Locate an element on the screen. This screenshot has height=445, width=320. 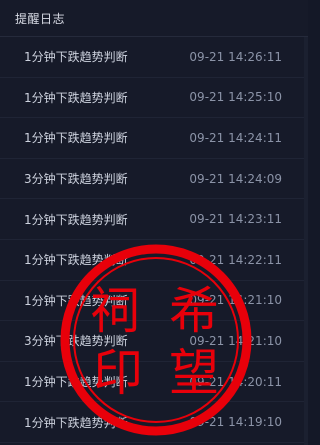
list-item: 1分钟下跌趋势判断 09-21 14:21:10 is located at coordinates (154, 301).